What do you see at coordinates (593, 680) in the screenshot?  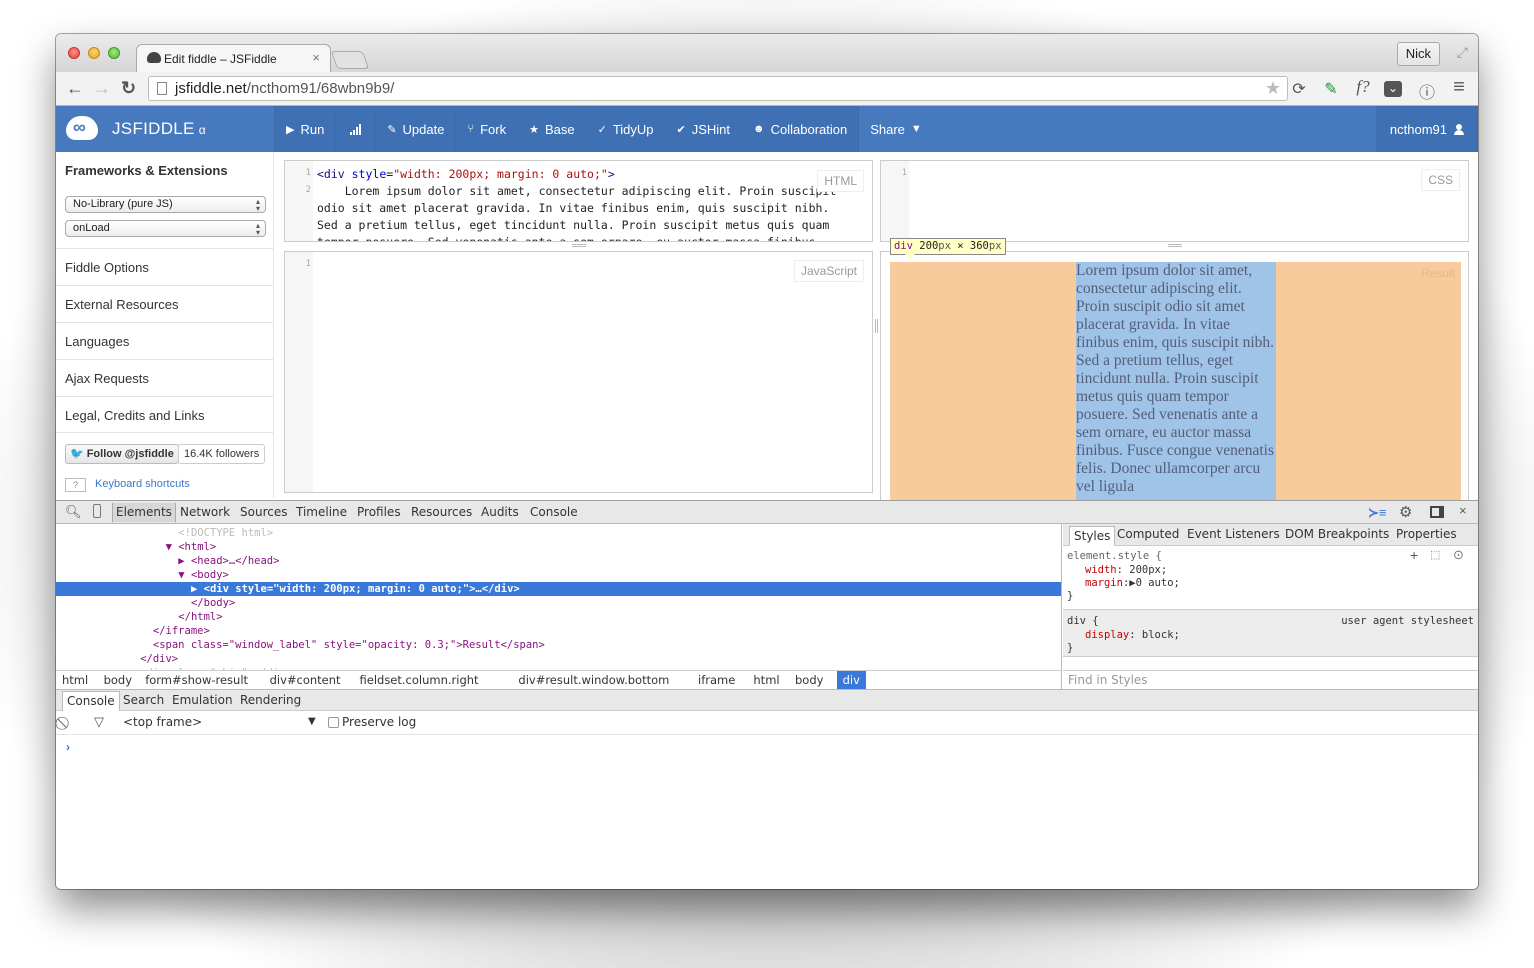 I see `breadcrumb-item: div#result.window.bottom` at bounding box center [593, 680].